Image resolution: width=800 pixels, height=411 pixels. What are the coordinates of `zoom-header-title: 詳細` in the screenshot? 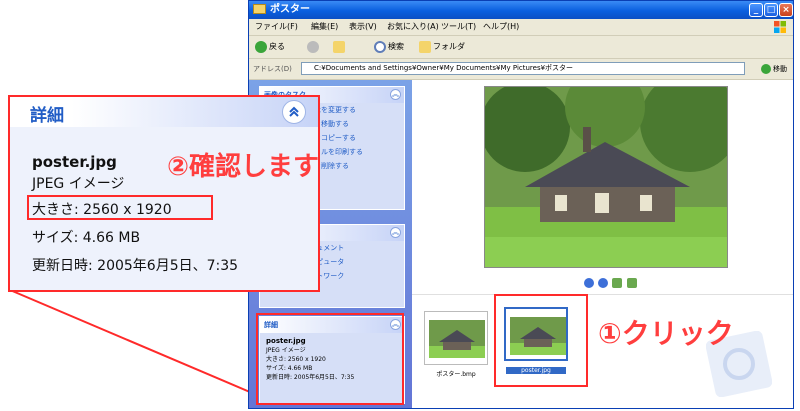 It's located at (47, 116).